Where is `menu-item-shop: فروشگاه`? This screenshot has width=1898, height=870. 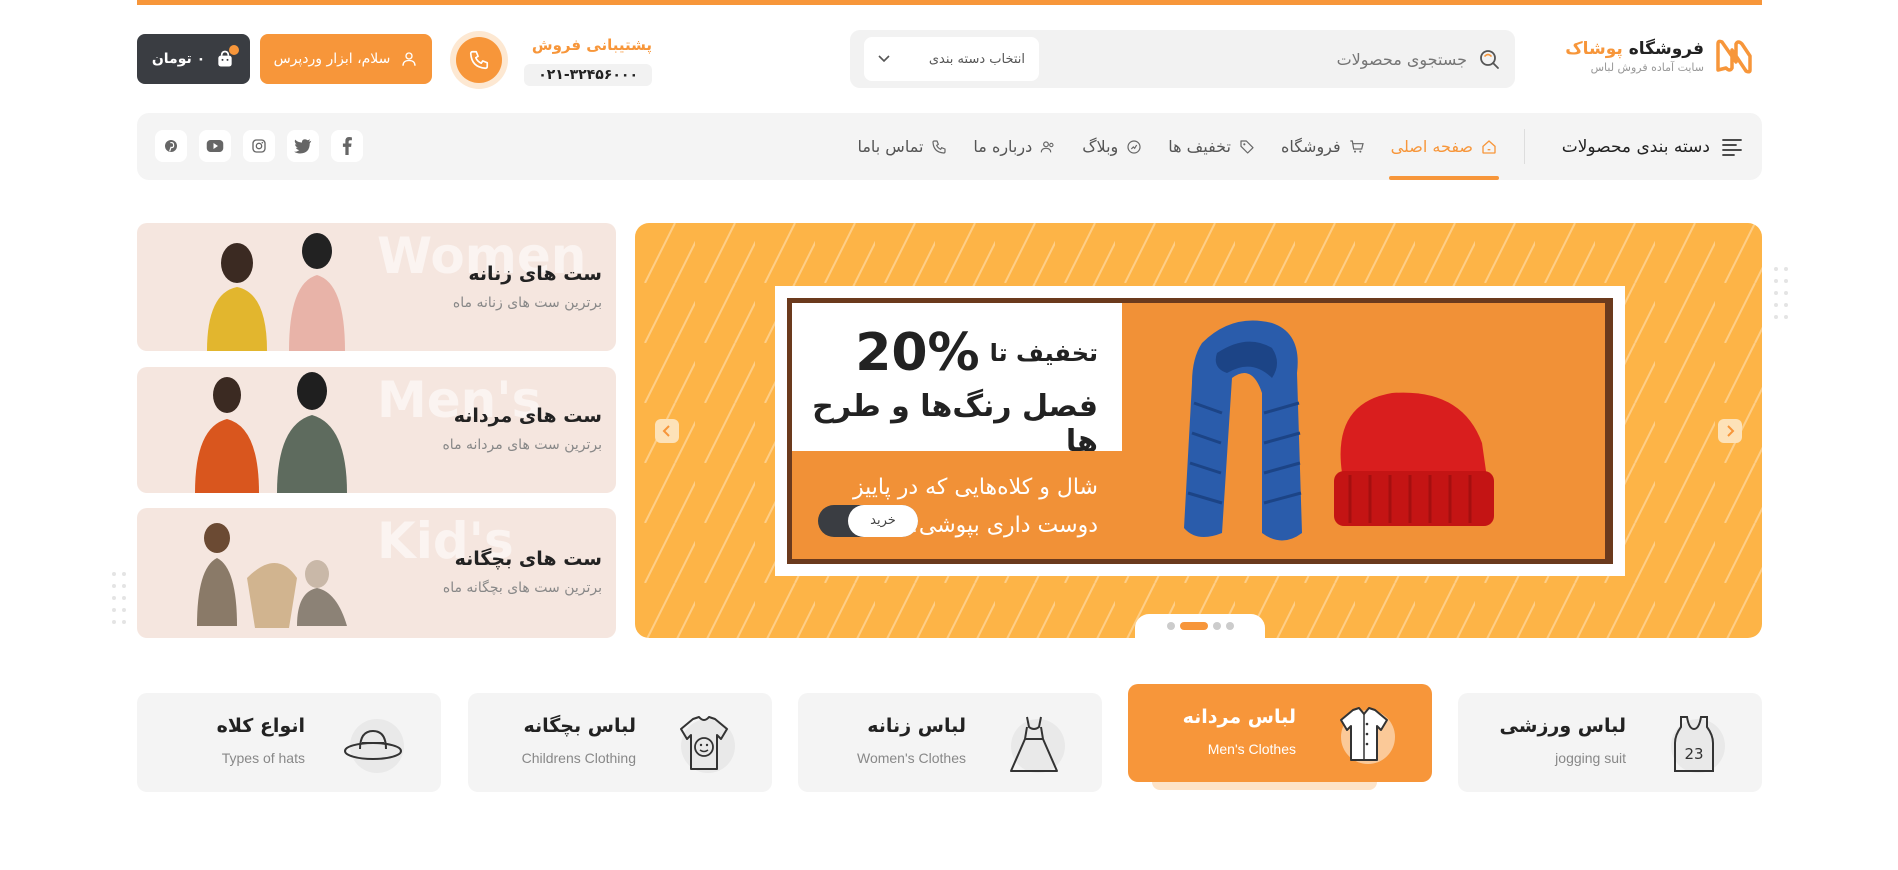 menu-item-shop: فروشگاه is located at coordinates (1323, 146).